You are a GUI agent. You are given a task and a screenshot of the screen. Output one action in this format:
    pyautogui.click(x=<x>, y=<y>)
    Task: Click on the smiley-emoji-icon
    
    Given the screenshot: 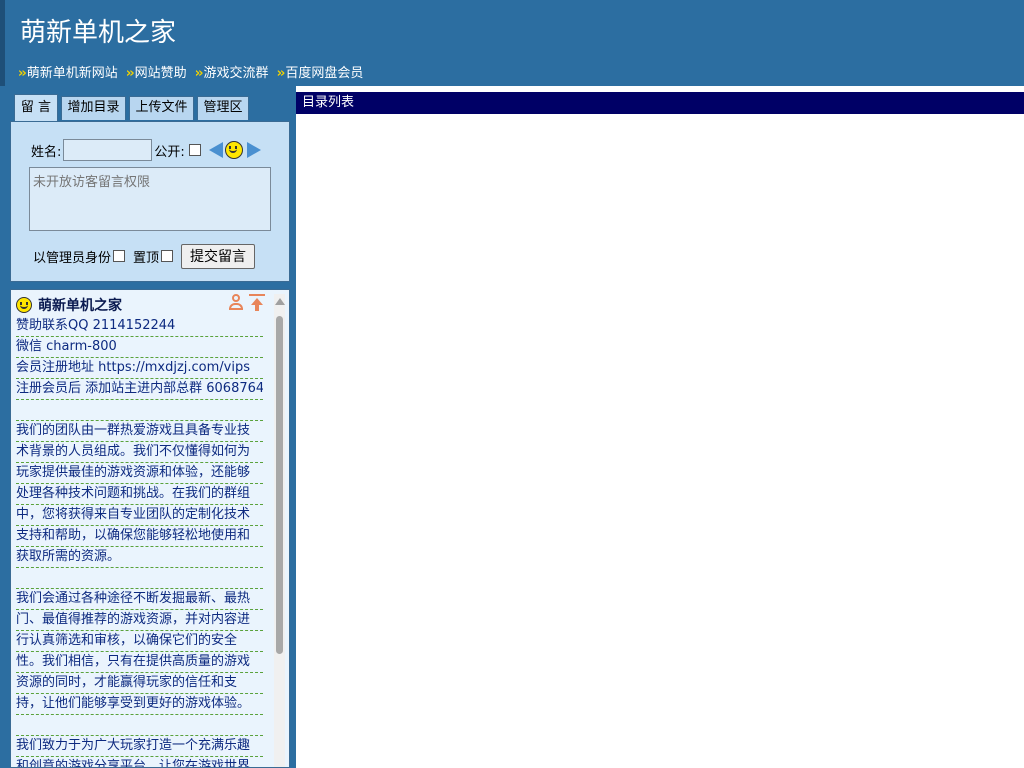 What is the action you would take?
    pyautogui.click(x=233, y=150)
    